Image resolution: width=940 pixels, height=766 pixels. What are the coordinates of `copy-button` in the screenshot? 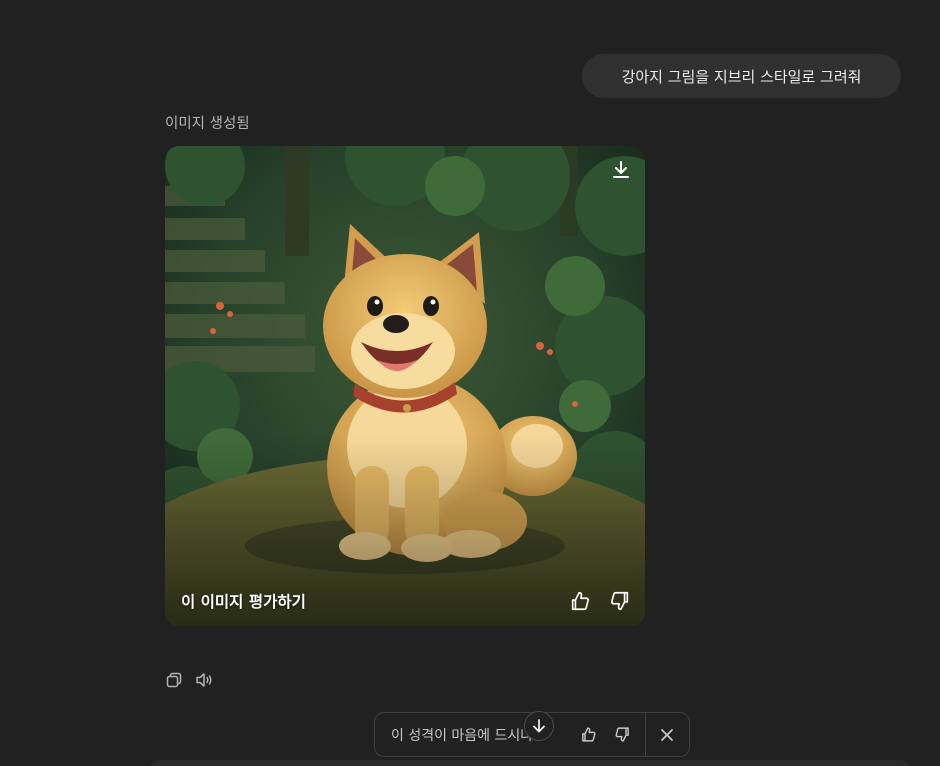 It's located at (174, 680).